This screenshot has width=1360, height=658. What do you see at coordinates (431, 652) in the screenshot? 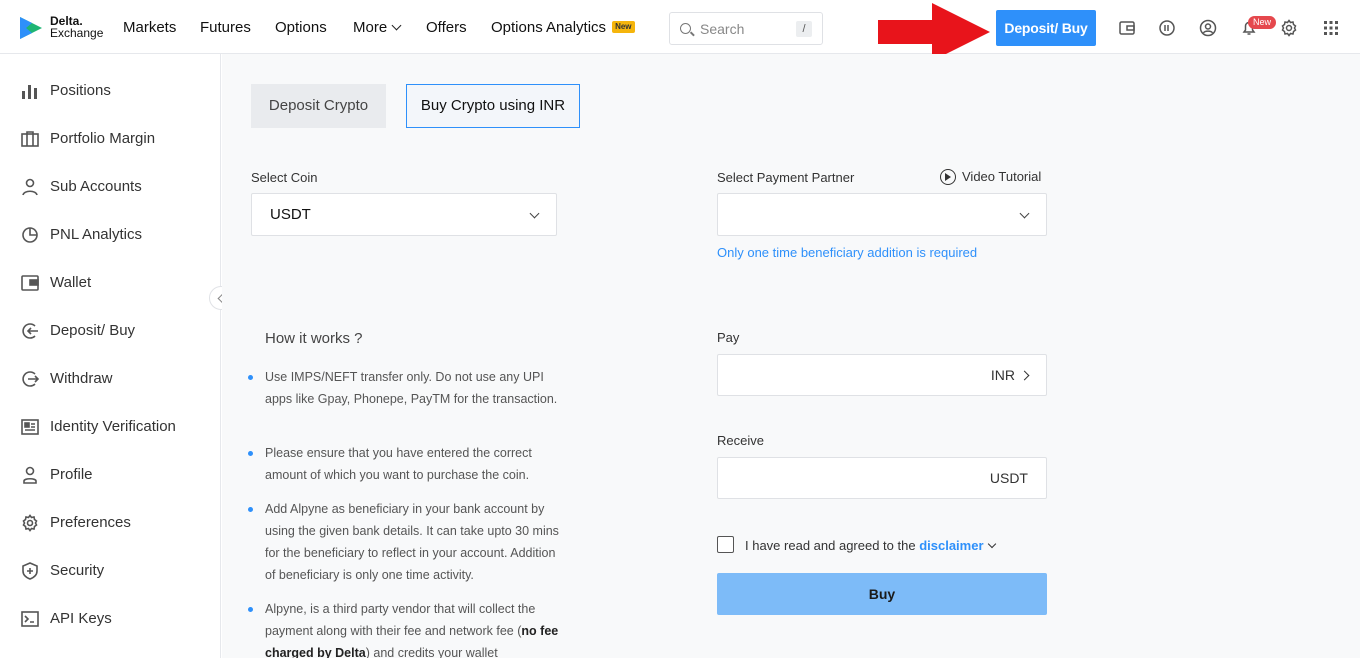
I see `how-it-works-item4-suffix: ) and credits your wallet` at bounding box center [431, 652].